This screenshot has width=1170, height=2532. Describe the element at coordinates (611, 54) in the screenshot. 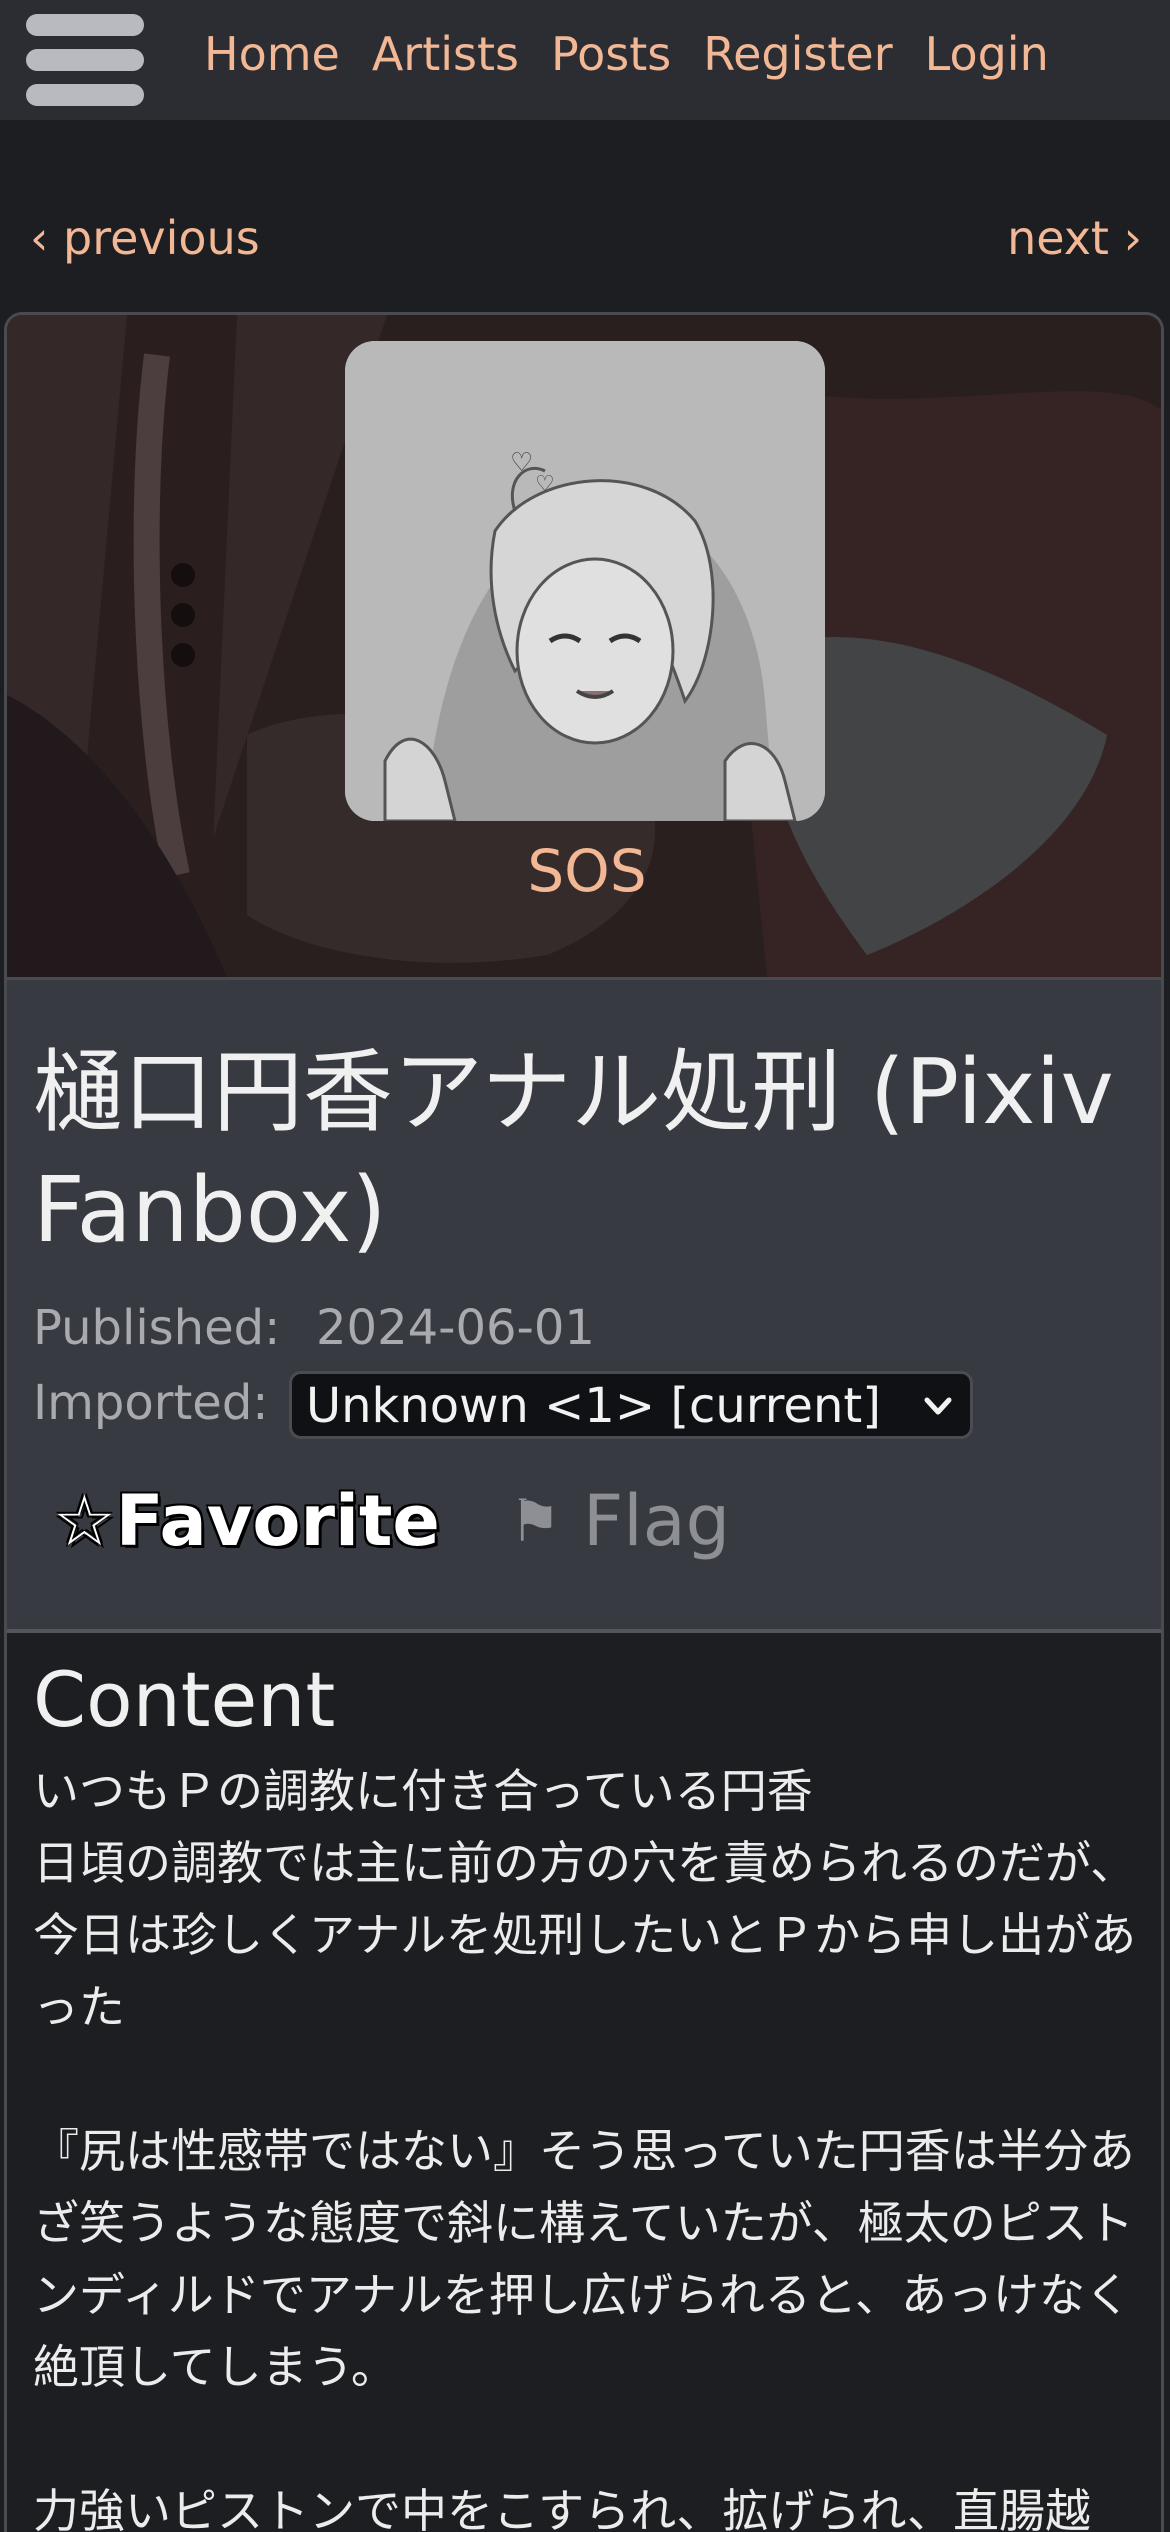

I see `nav-link-posts: Posts` at that location.